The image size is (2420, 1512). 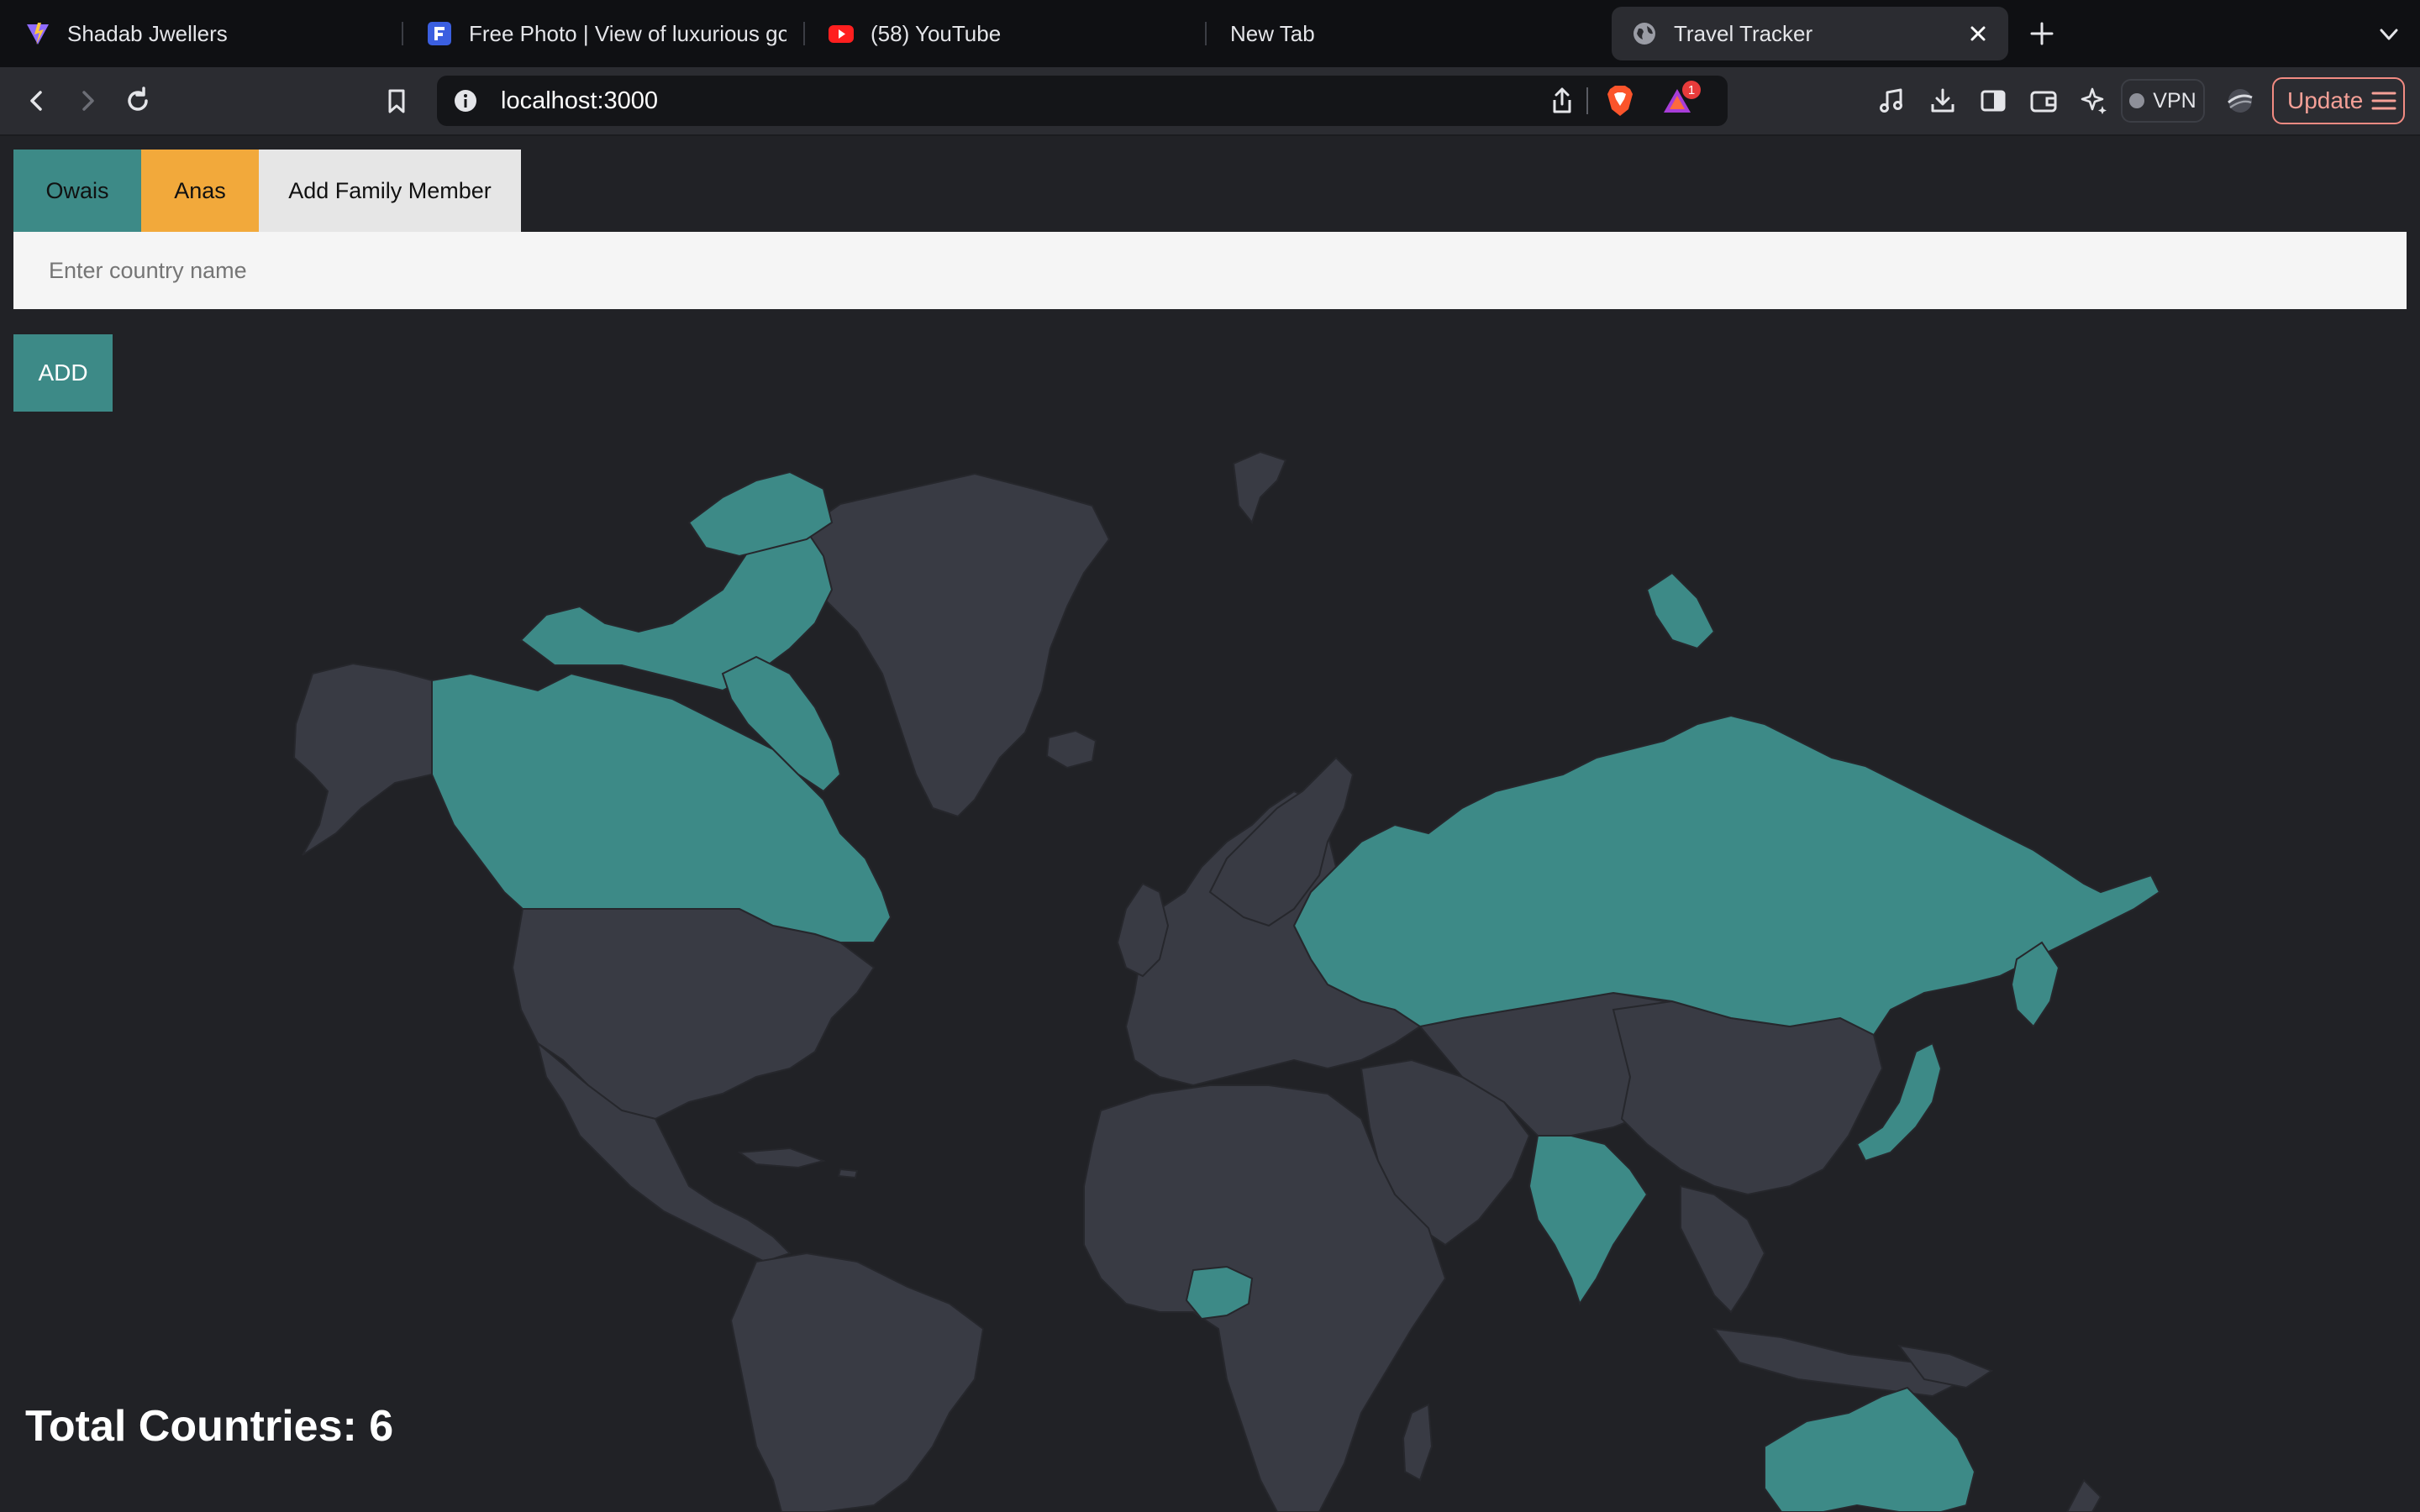 I want to click on madagascar, so click(x=1418, y=1442).